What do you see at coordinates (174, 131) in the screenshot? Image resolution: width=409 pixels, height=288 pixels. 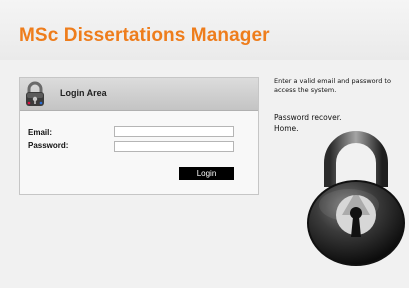 I see `email-field` at bounding box center [174, 131].